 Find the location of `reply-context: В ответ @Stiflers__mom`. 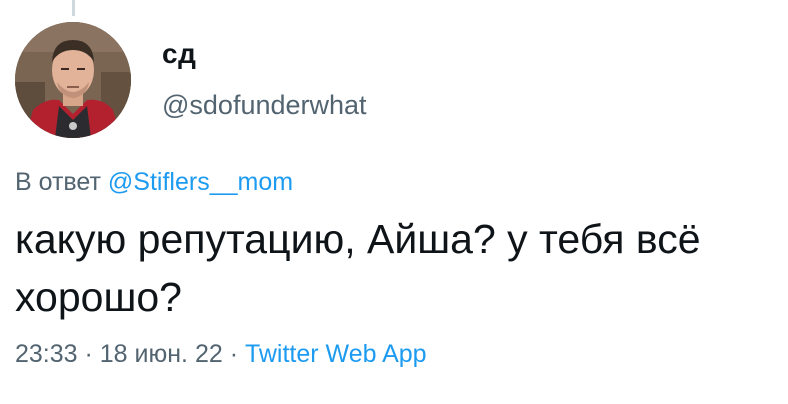

reply-context: В ответ @Stiflers__mom is located at coordinates (154, 182).